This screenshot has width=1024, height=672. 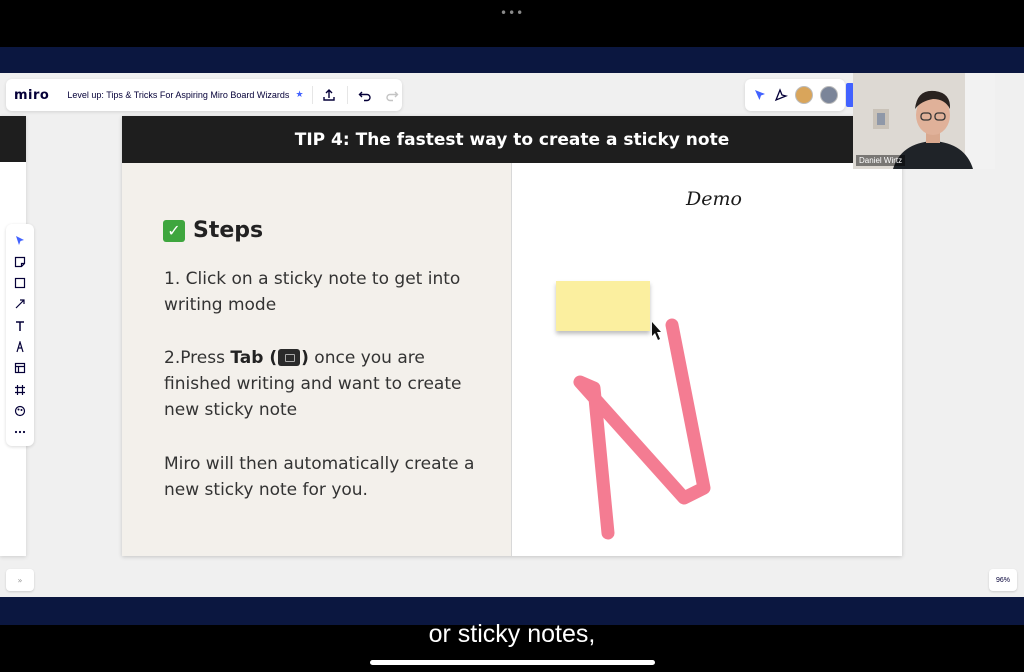 I want to click on select-tool, so click(x=20, y=240).